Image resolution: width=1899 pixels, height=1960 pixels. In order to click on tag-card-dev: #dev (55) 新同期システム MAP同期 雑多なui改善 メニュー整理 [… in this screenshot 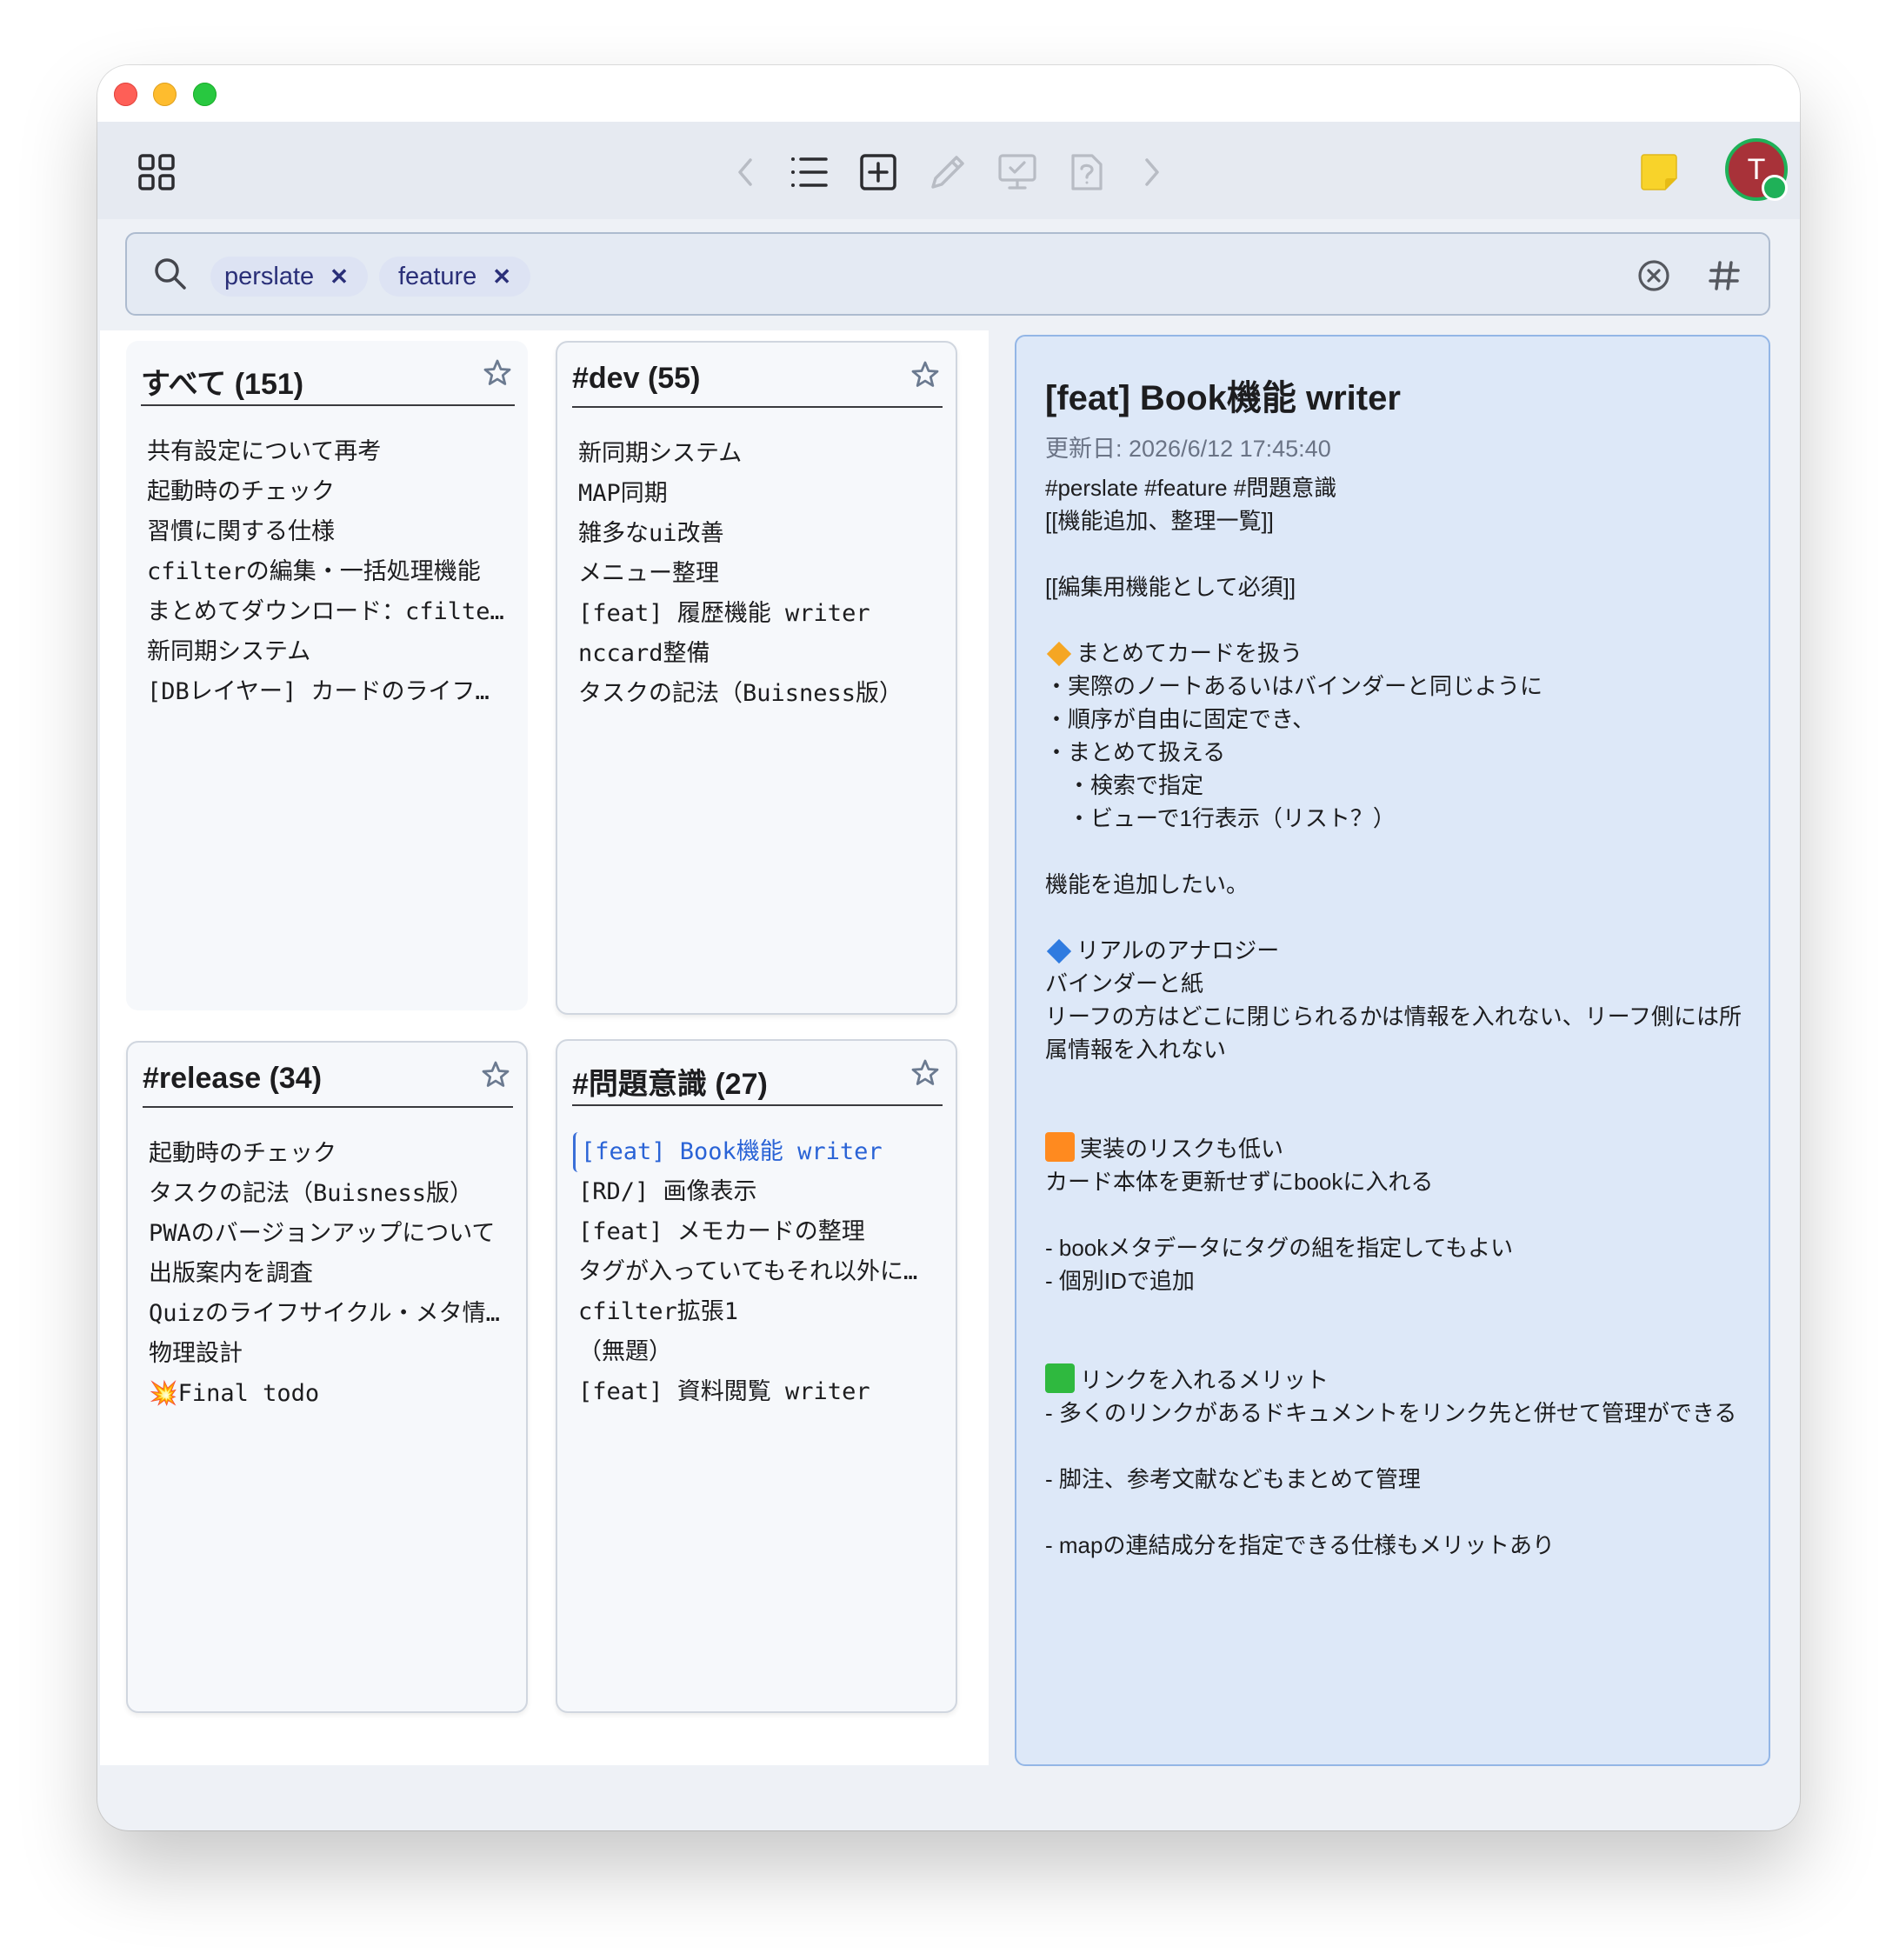, I will do `click(756, 678)`.